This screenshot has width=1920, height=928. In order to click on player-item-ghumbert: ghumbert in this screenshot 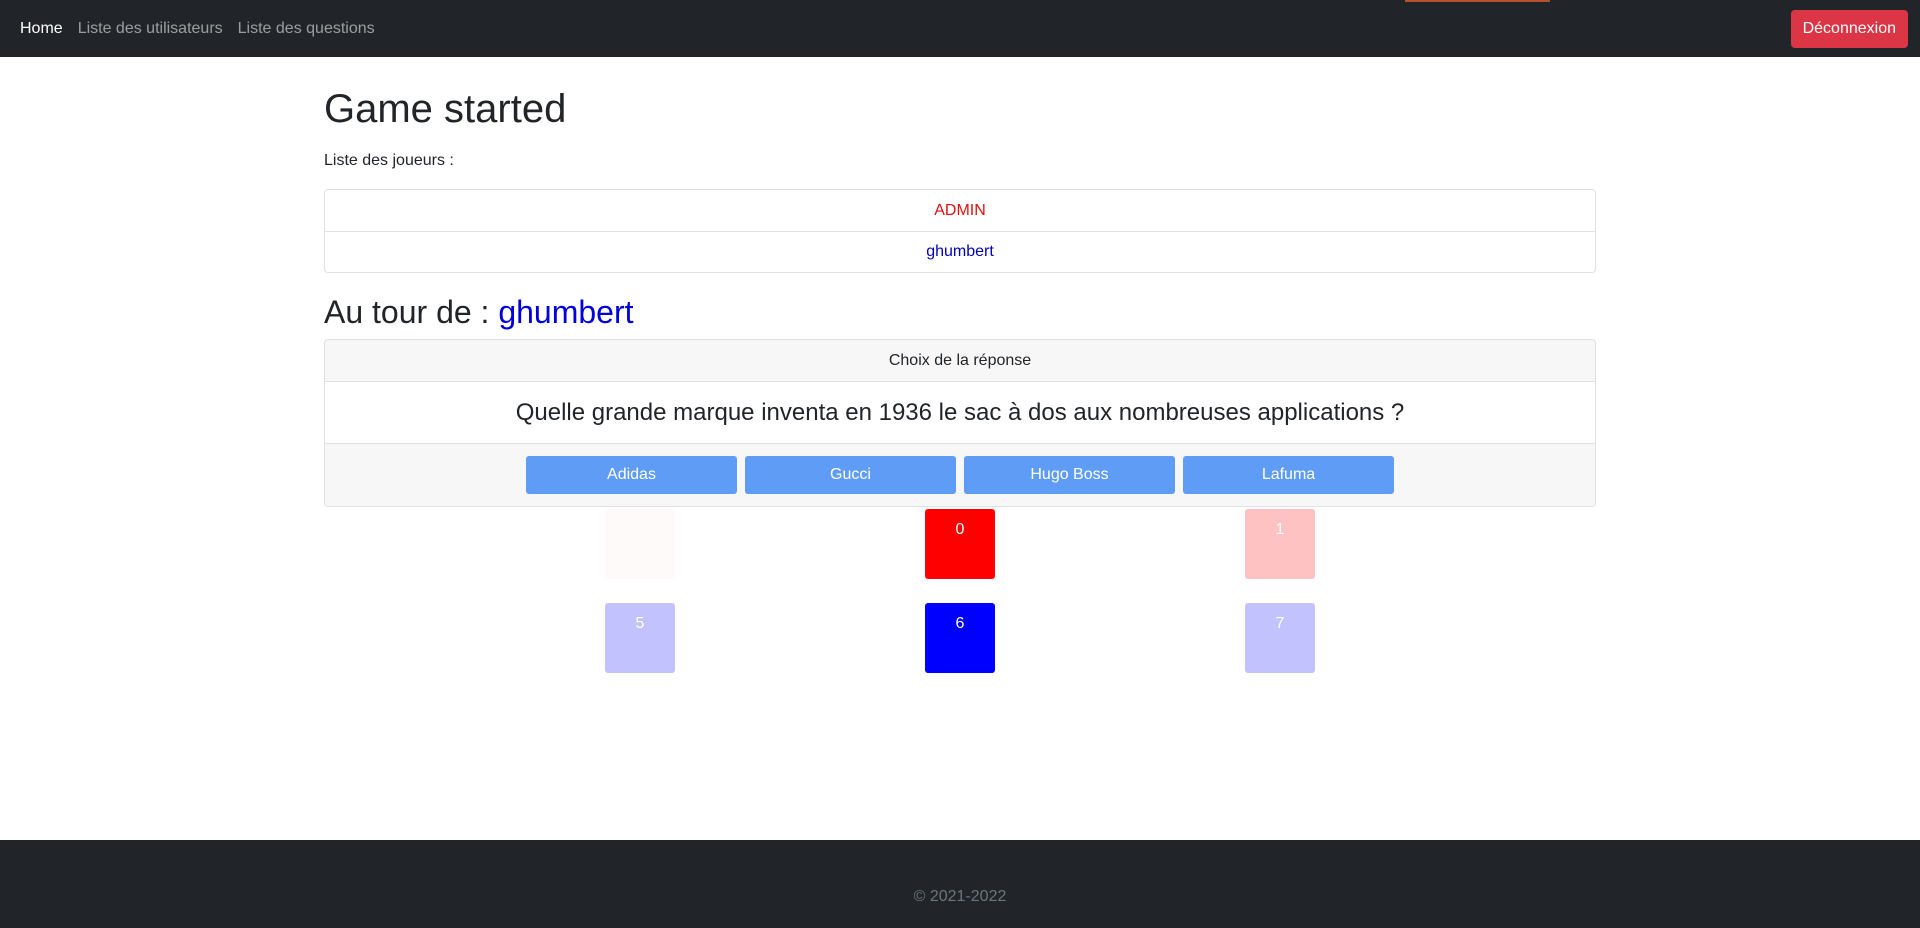, I will do `click(960, 251)`.